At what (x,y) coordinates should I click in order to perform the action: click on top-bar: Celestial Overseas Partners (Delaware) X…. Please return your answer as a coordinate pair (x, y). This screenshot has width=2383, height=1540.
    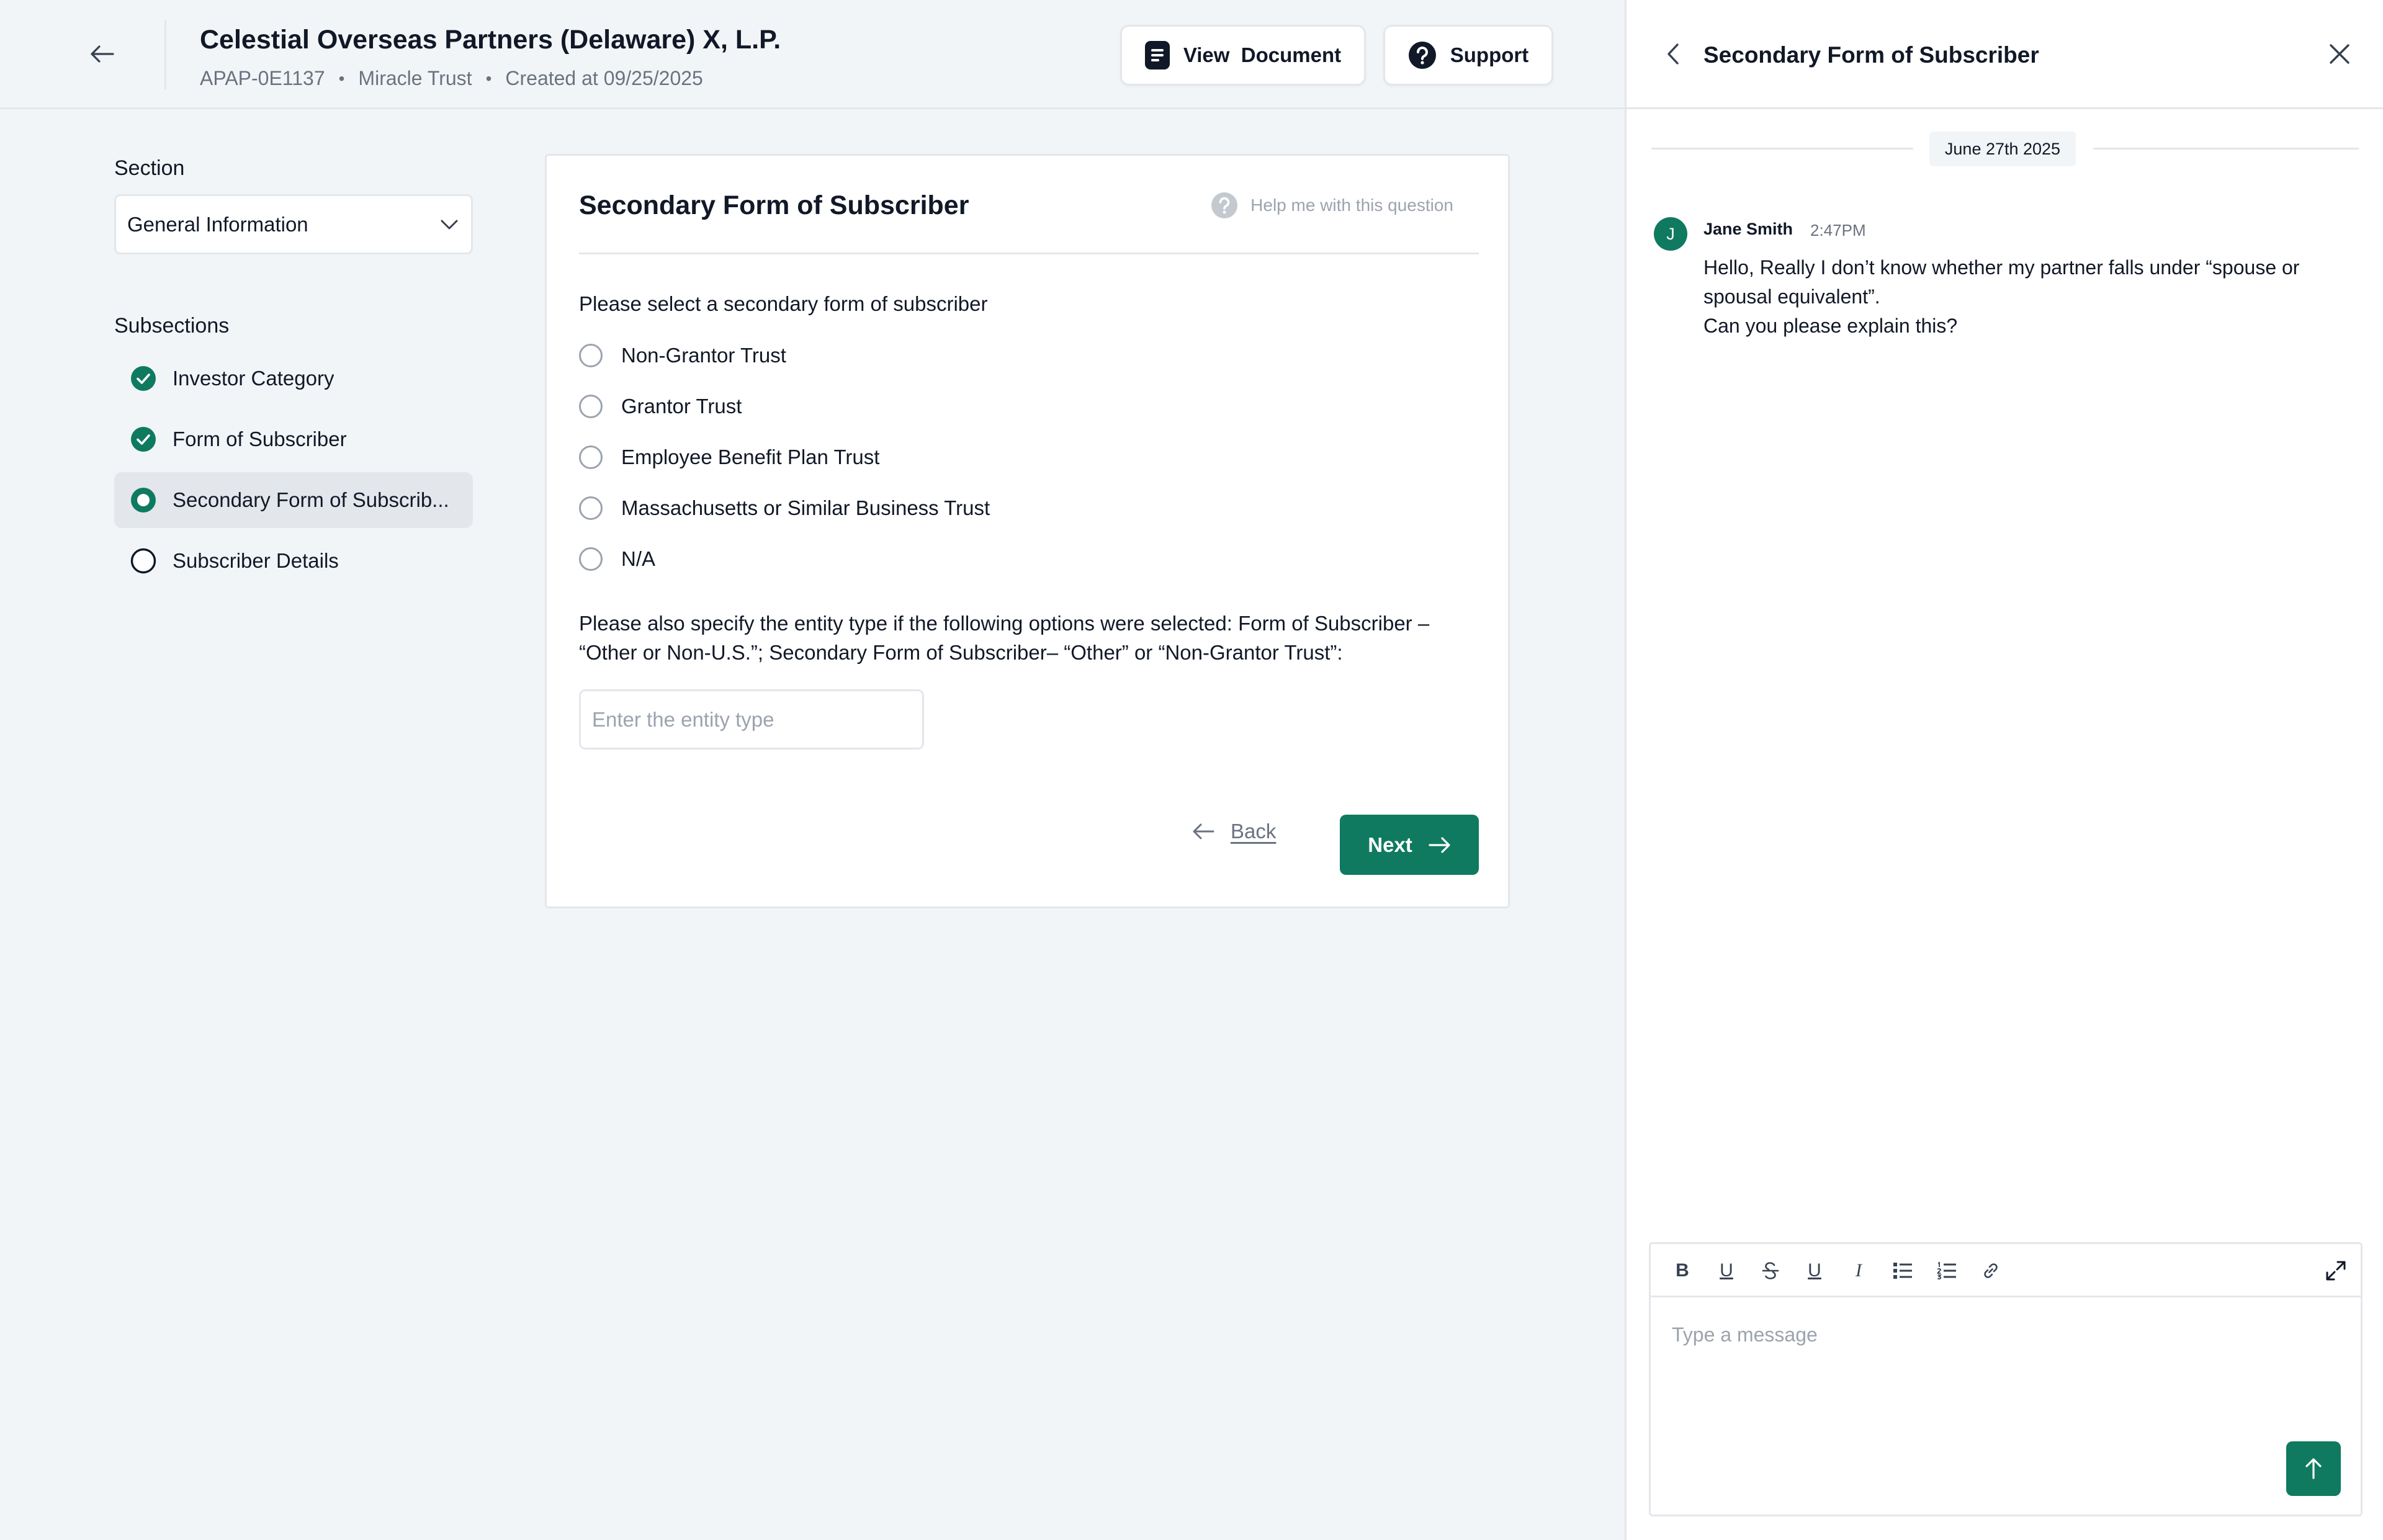
    Looking at the image, I should click on (812, 54).